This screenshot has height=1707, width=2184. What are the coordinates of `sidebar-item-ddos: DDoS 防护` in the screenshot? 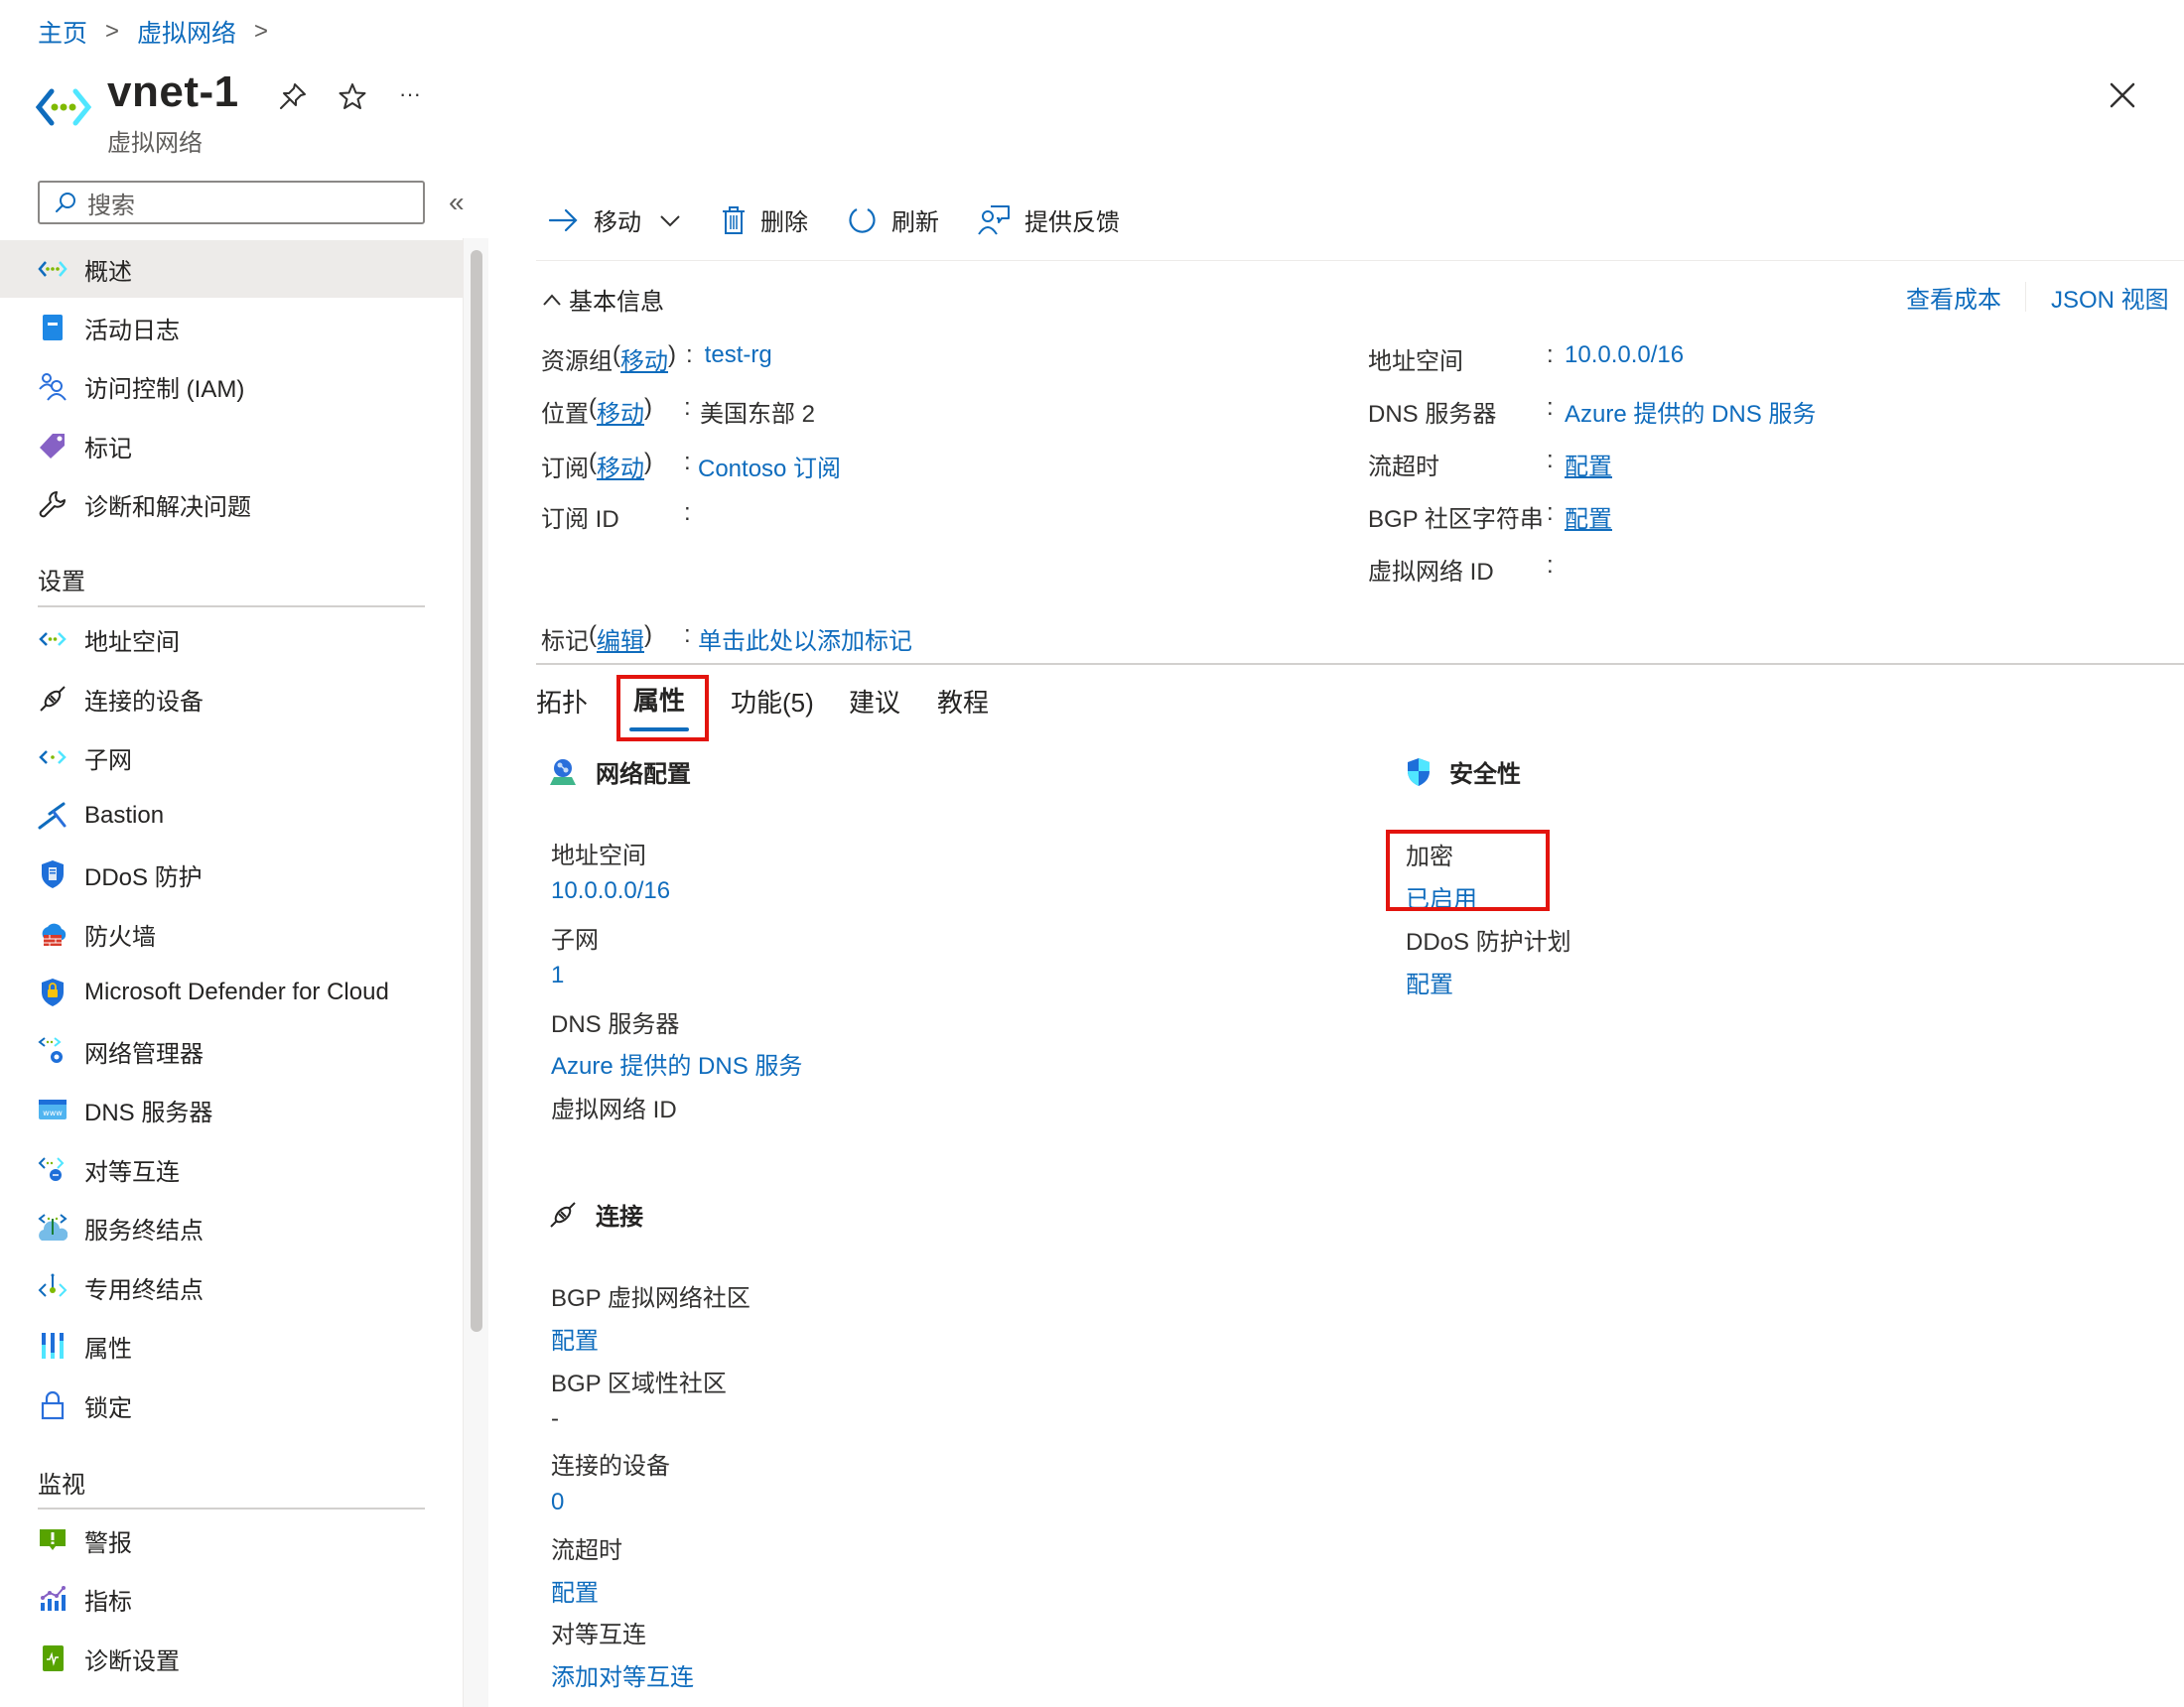 It's located at (231, 874).